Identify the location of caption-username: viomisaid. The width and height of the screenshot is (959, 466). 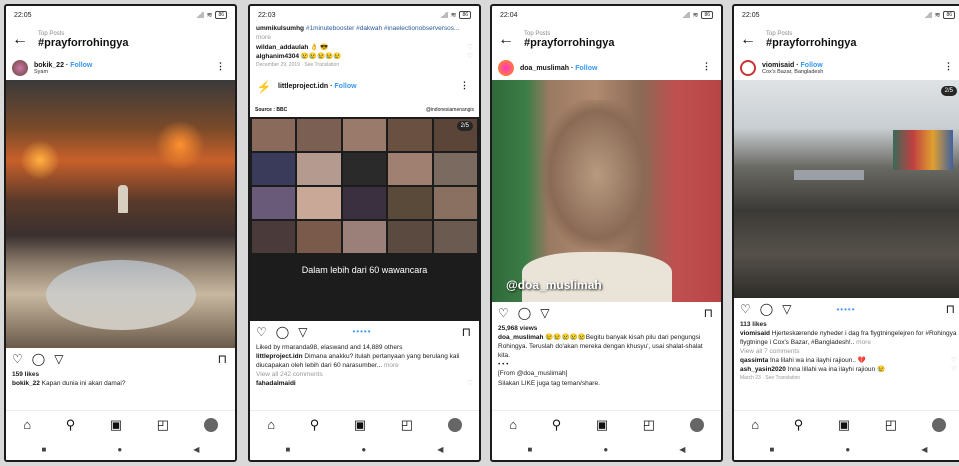
(755, 333).